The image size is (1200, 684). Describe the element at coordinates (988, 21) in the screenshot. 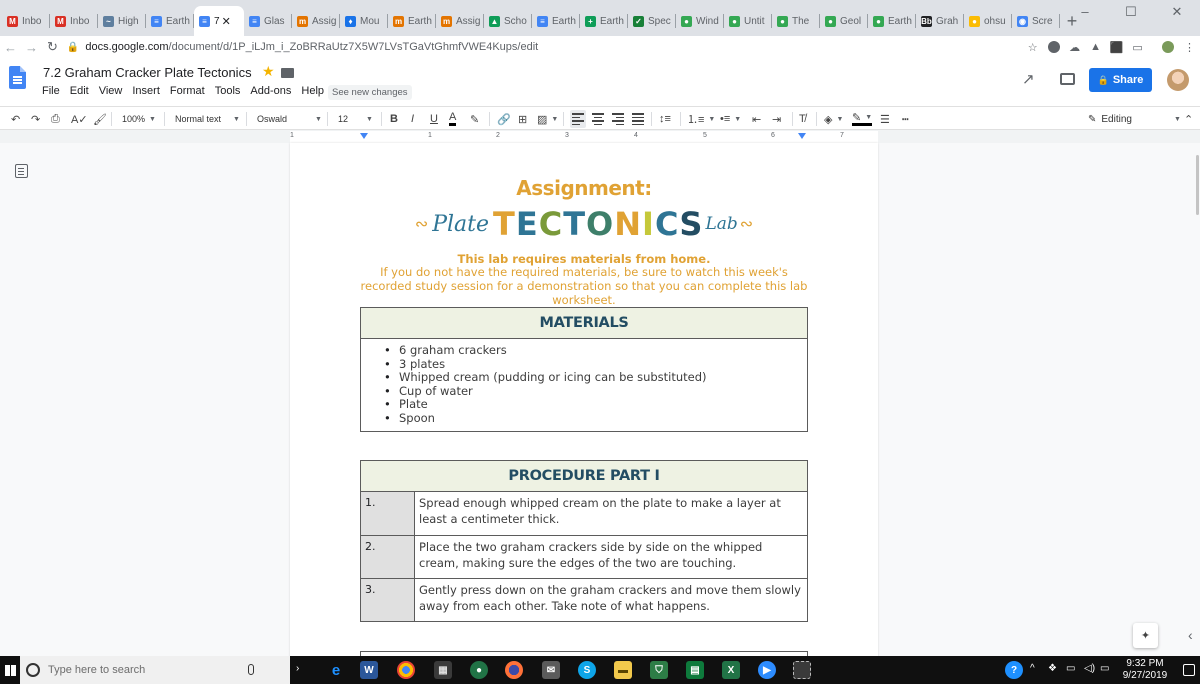

I see `browser-tab: ● ohsu` at that location.